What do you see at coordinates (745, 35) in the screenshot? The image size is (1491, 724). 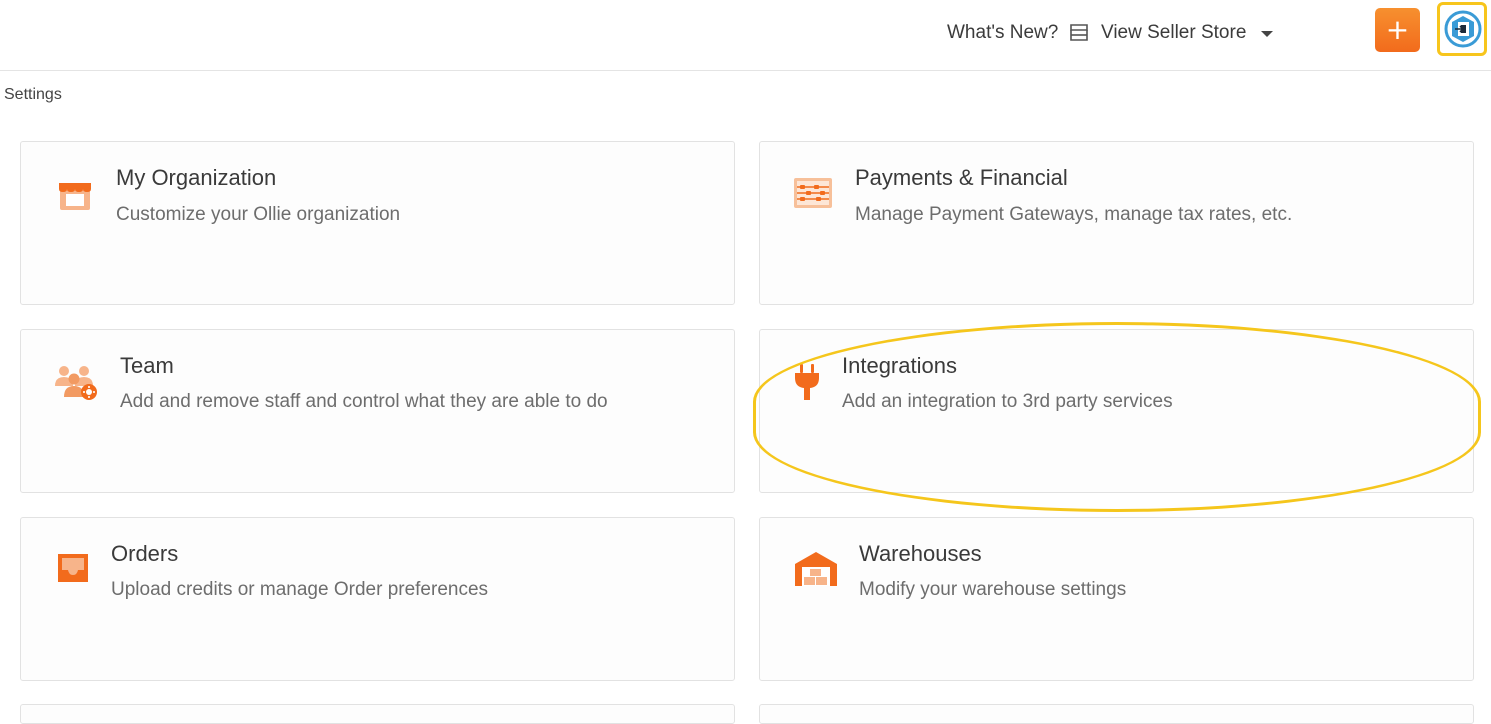 I see `top-bar: What's New? View Seller Store +` at bounding box center [745, 35].